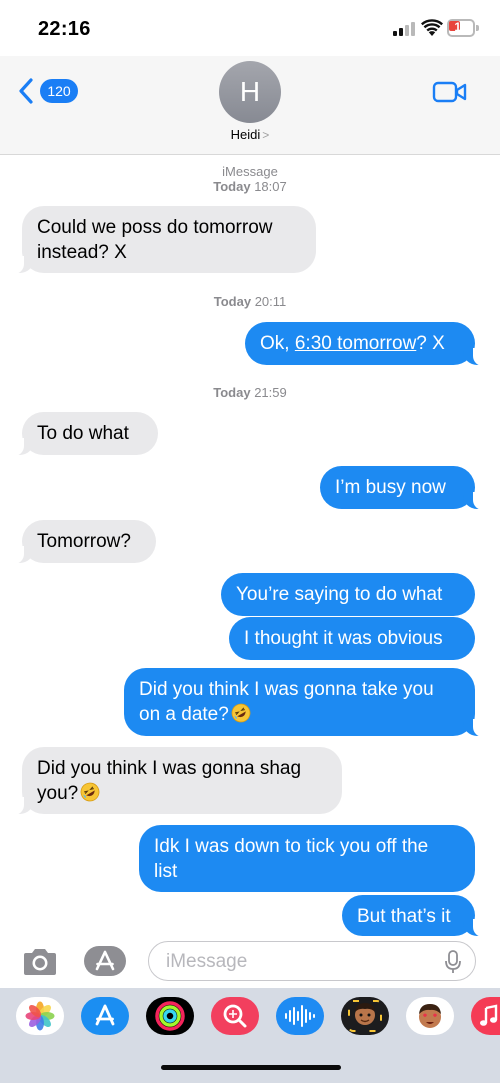  I want to click on search-images-icon, so click(235, 1016).